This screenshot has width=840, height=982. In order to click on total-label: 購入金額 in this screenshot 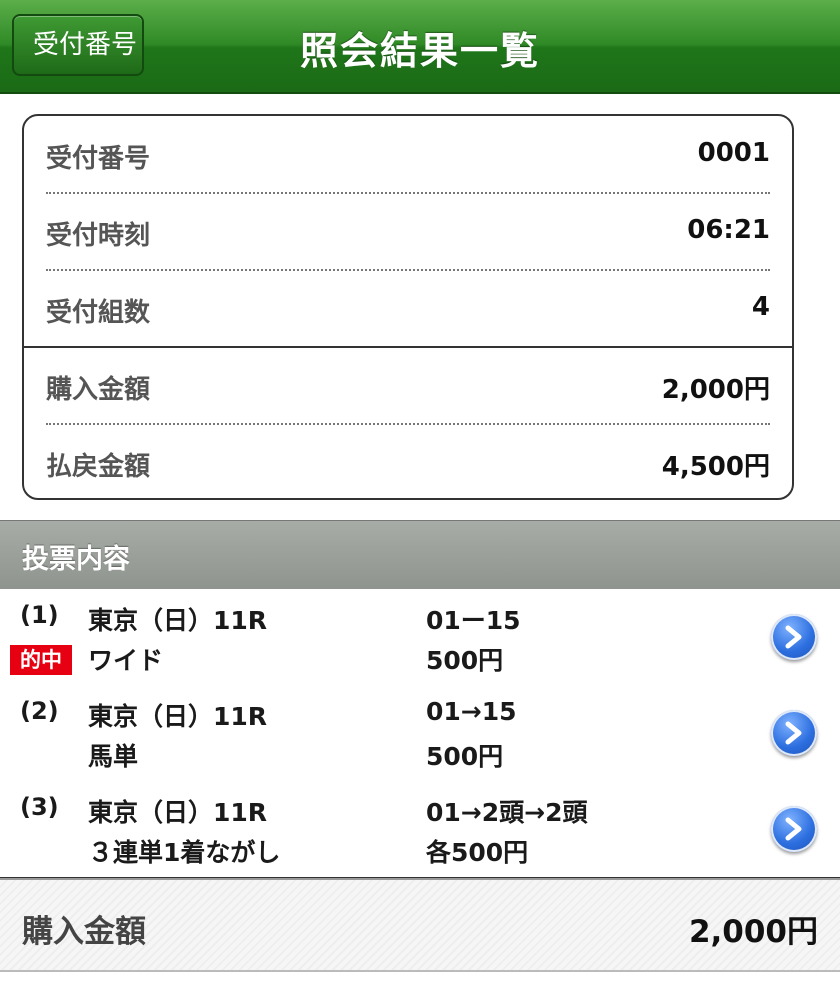, I will do `click(84, 932)`.